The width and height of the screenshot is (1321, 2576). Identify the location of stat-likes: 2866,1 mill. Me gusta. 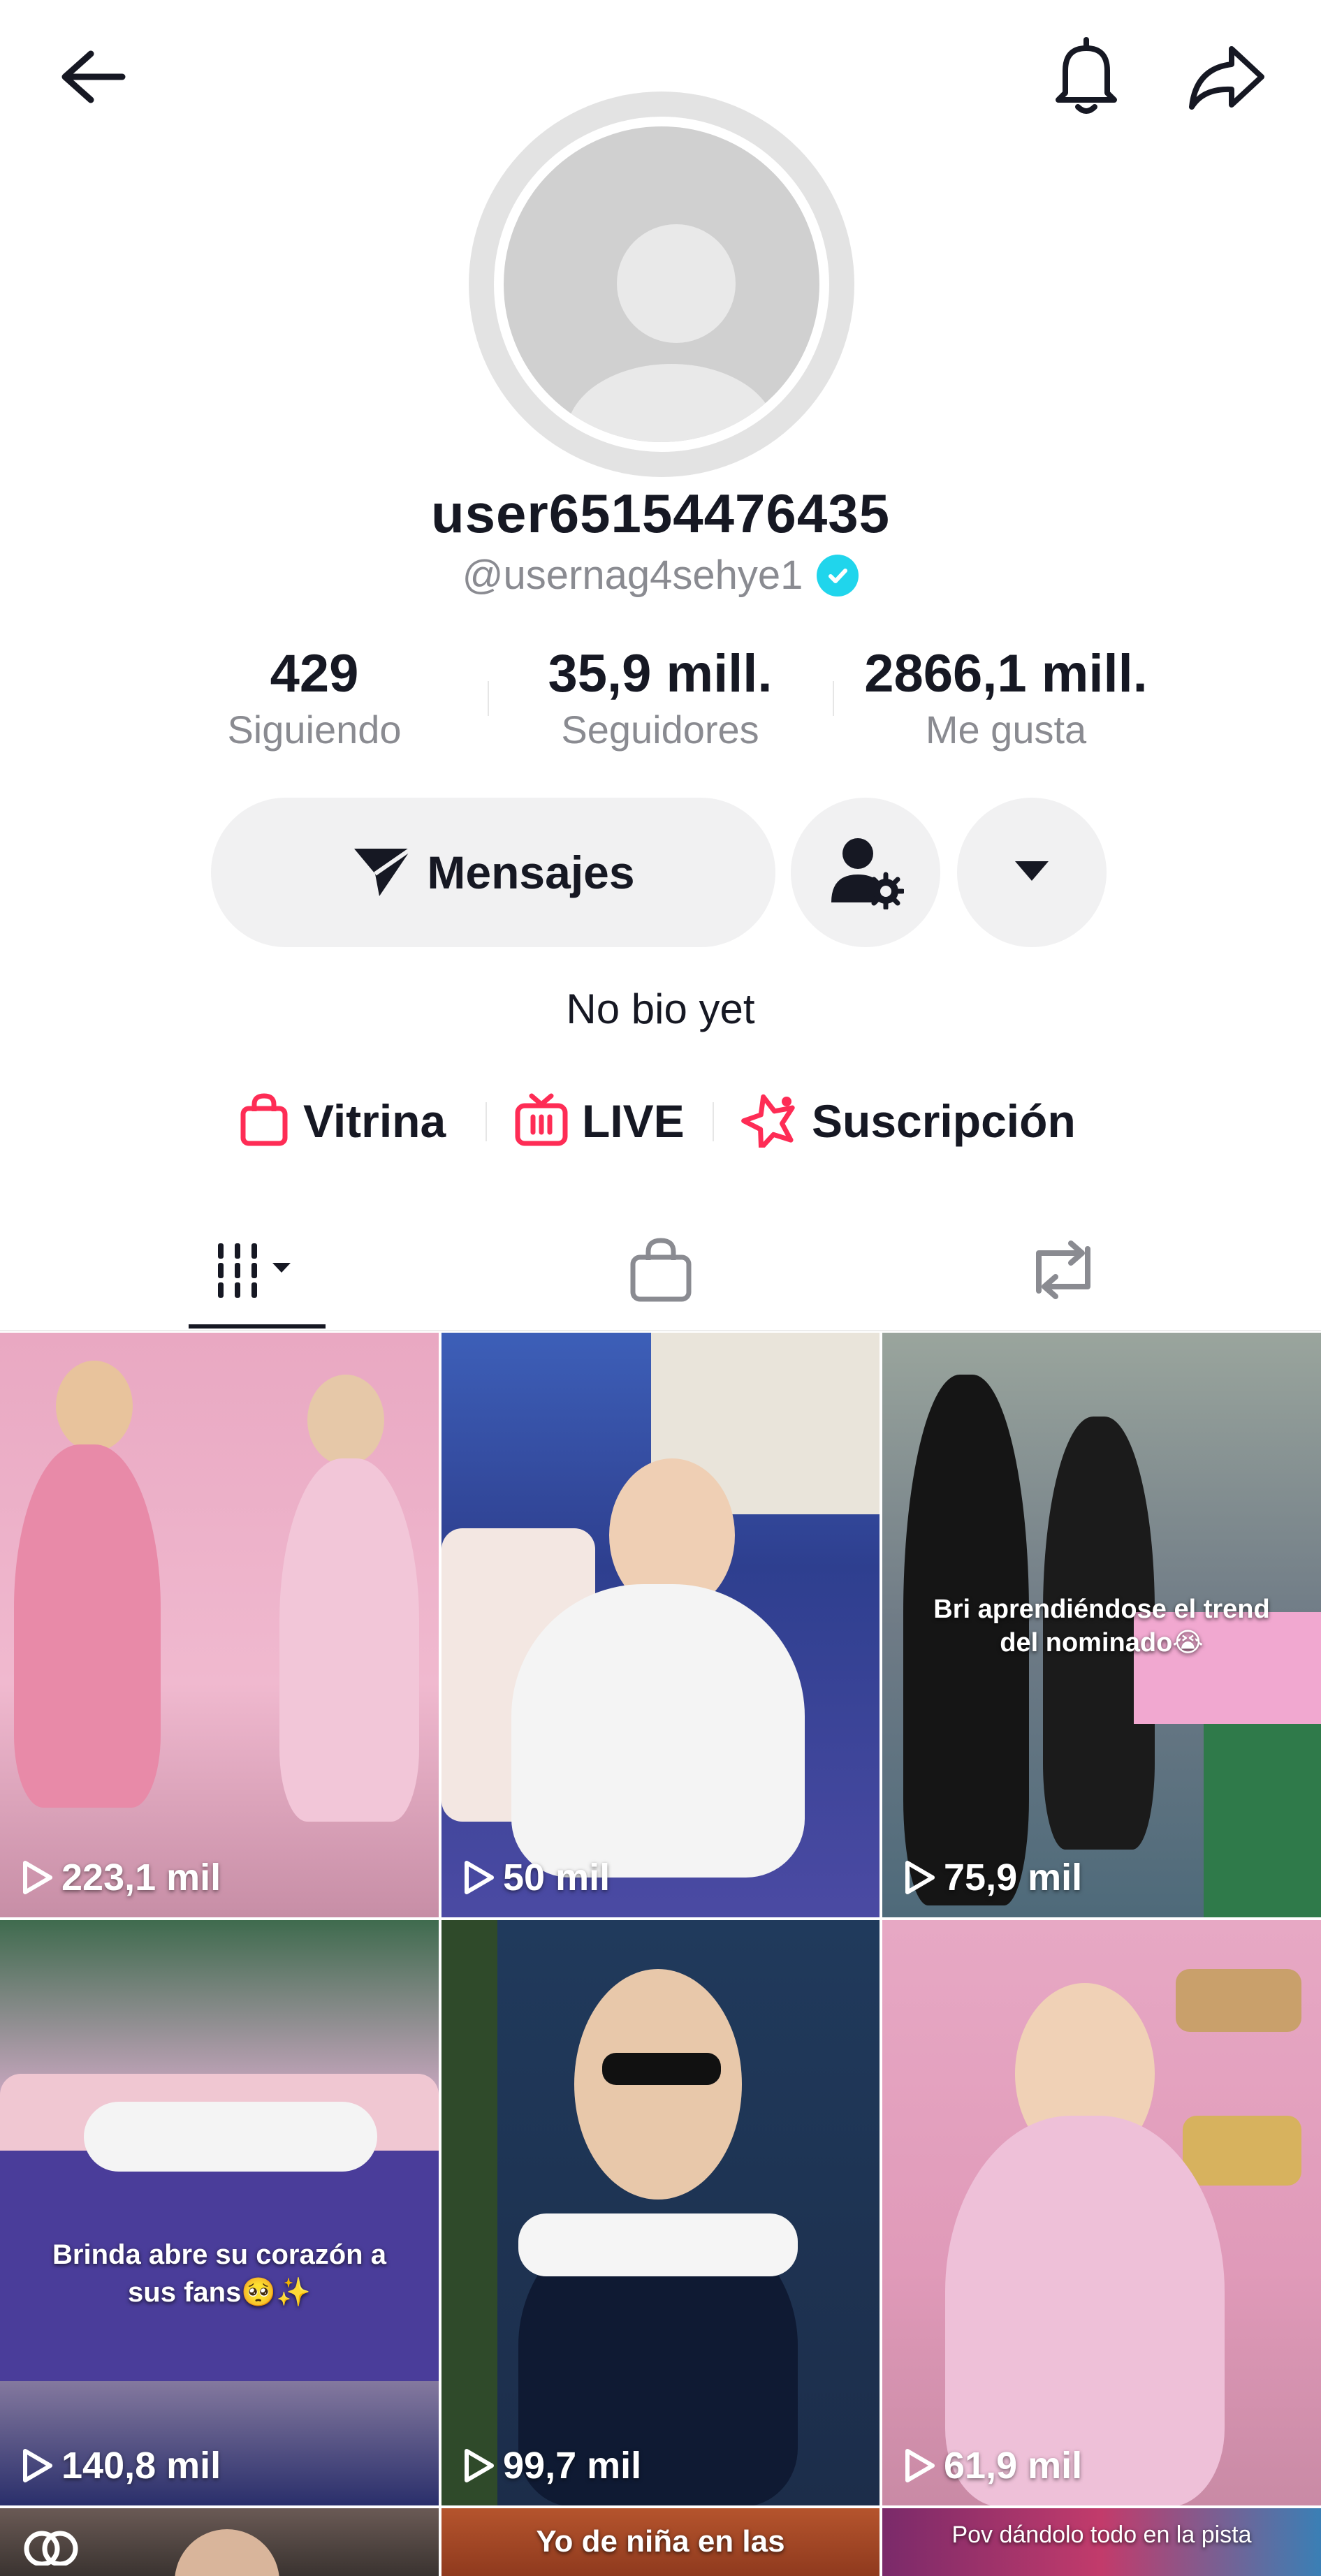
(1006, 698).